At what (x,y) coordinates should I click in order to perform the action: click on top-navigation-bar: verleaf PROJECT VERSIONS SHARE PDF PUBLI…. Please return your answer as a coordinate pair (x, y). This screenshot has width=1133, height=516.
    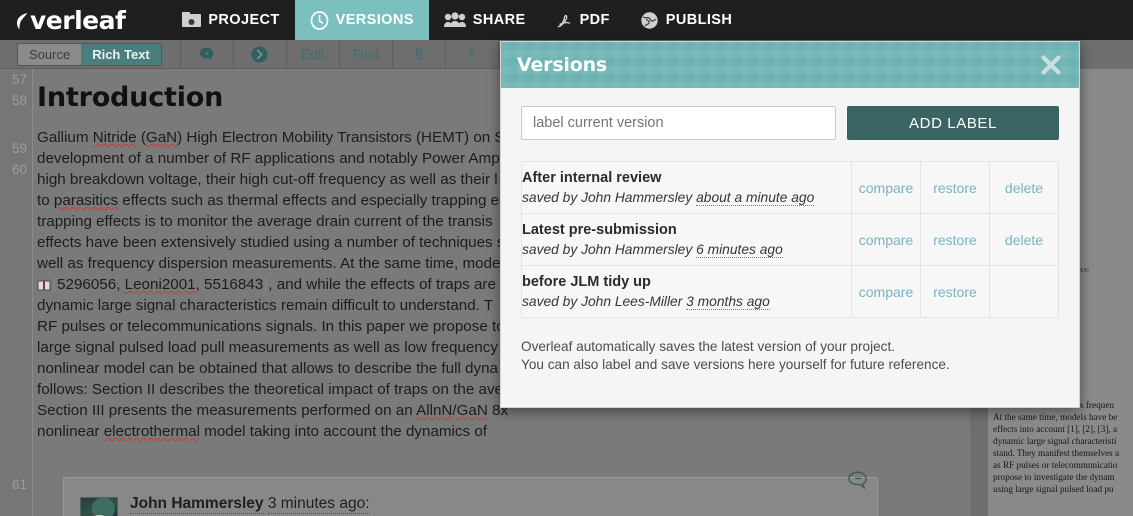
    Looking at the image, I should click on (566, 20).